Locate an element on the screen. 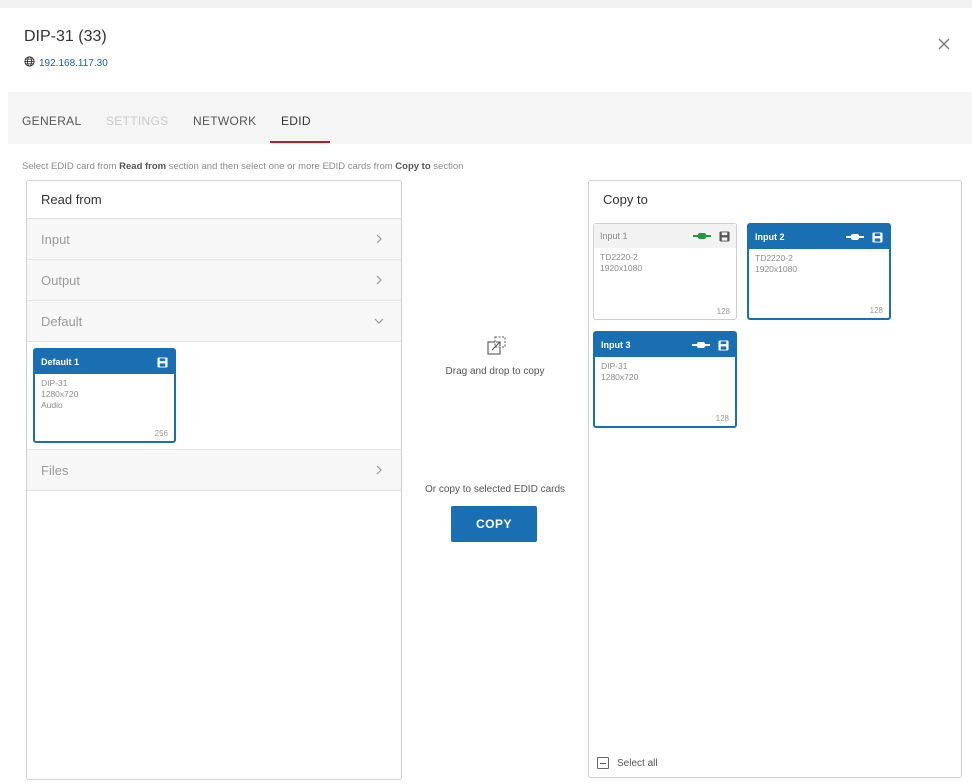 Image resolution: width=972 pixels, height=784 pixels. card-line: Audio is located at coordinates (52, 405).